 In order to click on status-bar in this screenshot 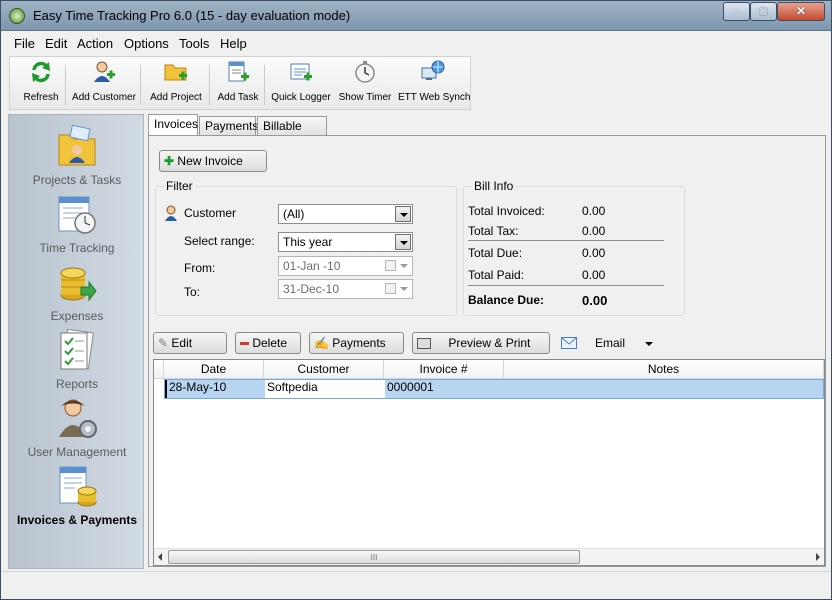, I will do `click(416, 585)`.